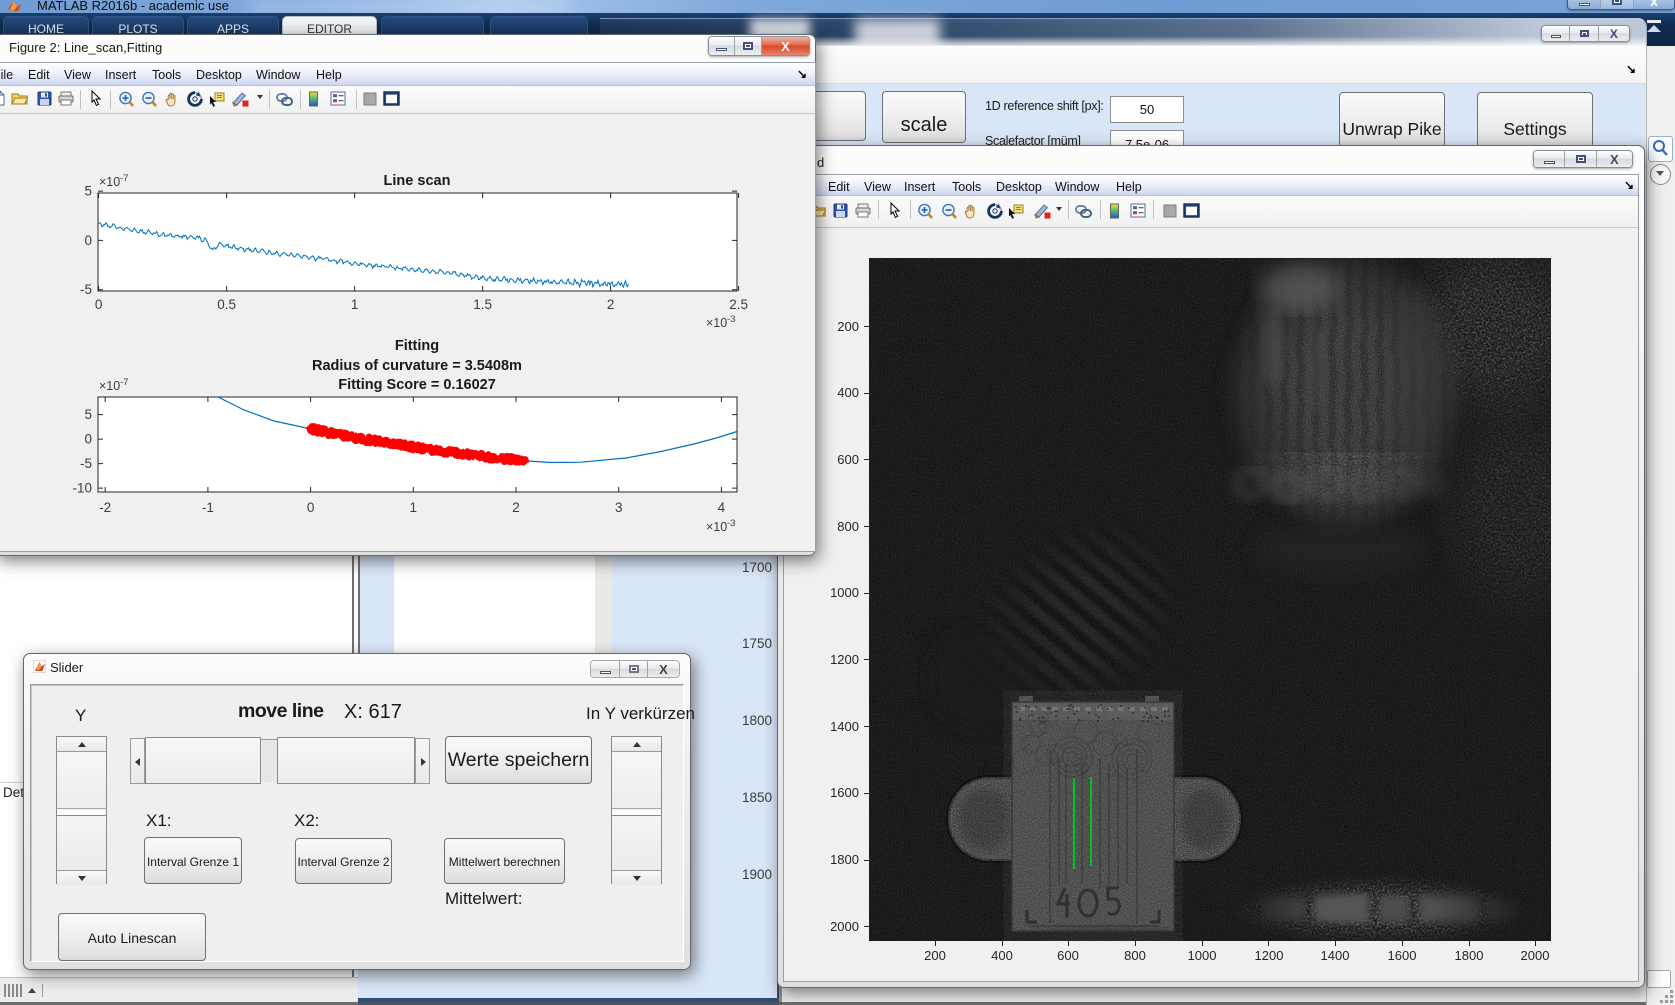 Image resolution: width=1675 pixels, height=1005 pixels. What do you see at coordinates (82, 488) in the screenshot?
I see `svg-text: -10` at bounding box center [82, 488].